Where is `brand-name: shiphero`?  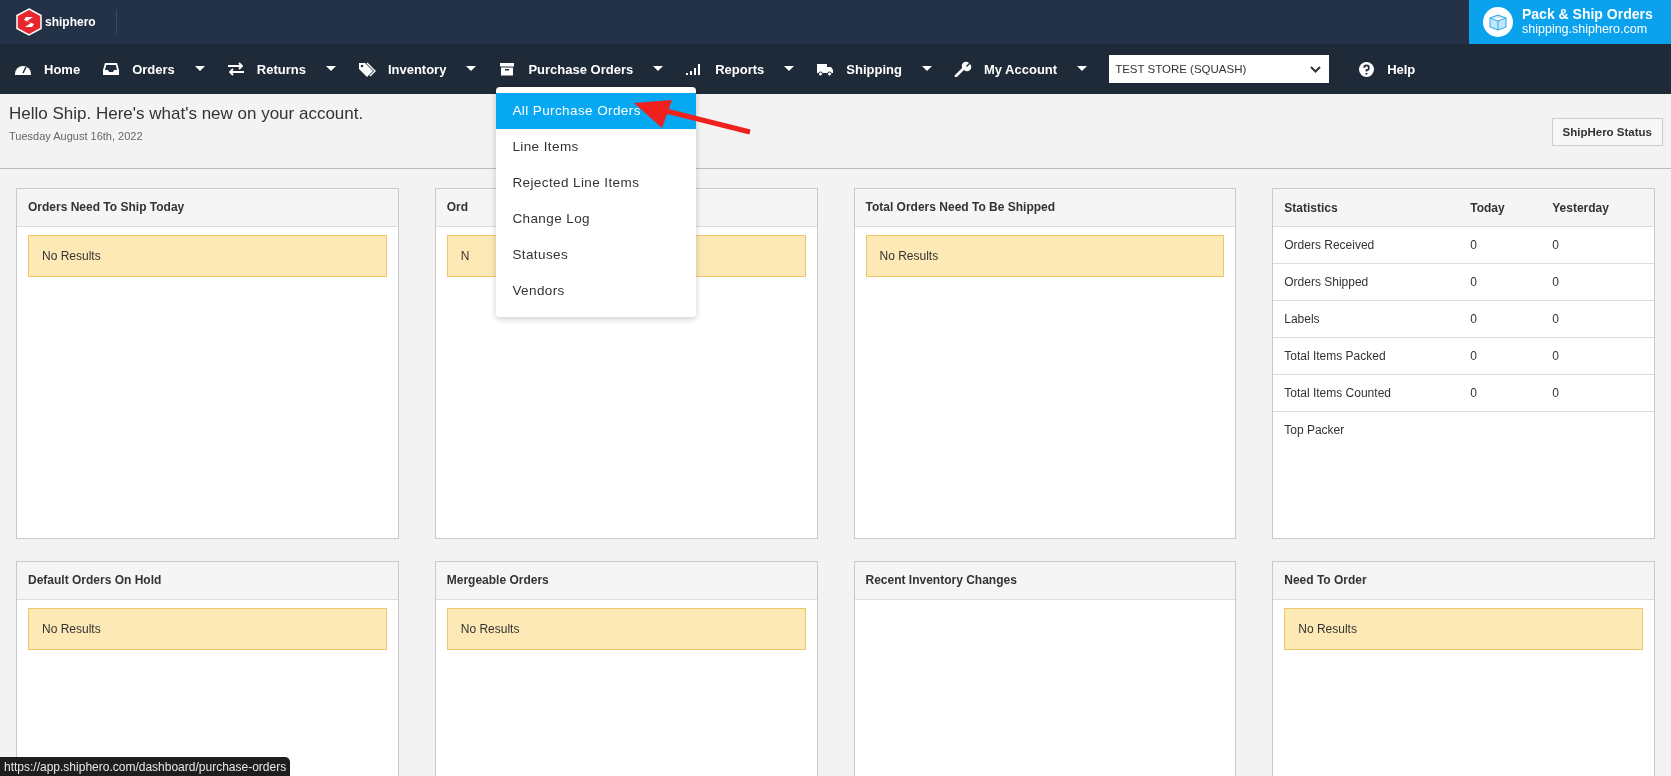
brand-name: shiphero is located at coordinates (70, 22).